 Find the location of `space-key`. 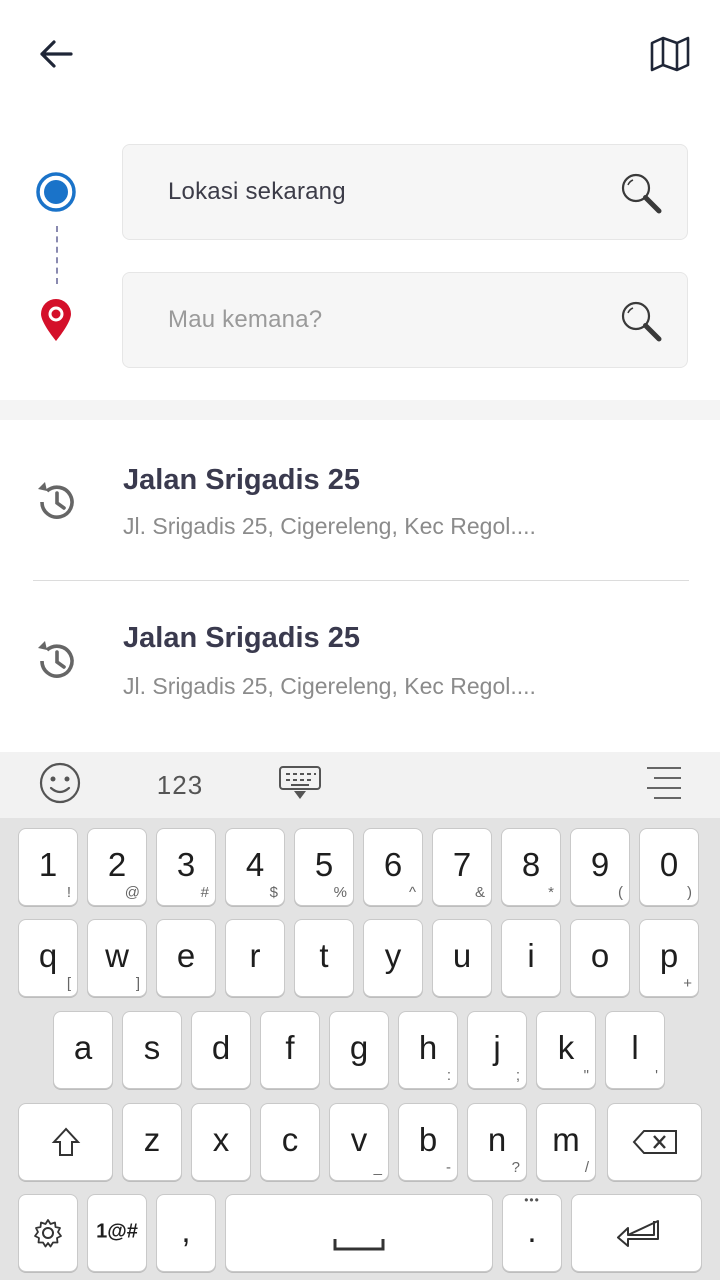

space-key is located at coordinates (359, 1233).